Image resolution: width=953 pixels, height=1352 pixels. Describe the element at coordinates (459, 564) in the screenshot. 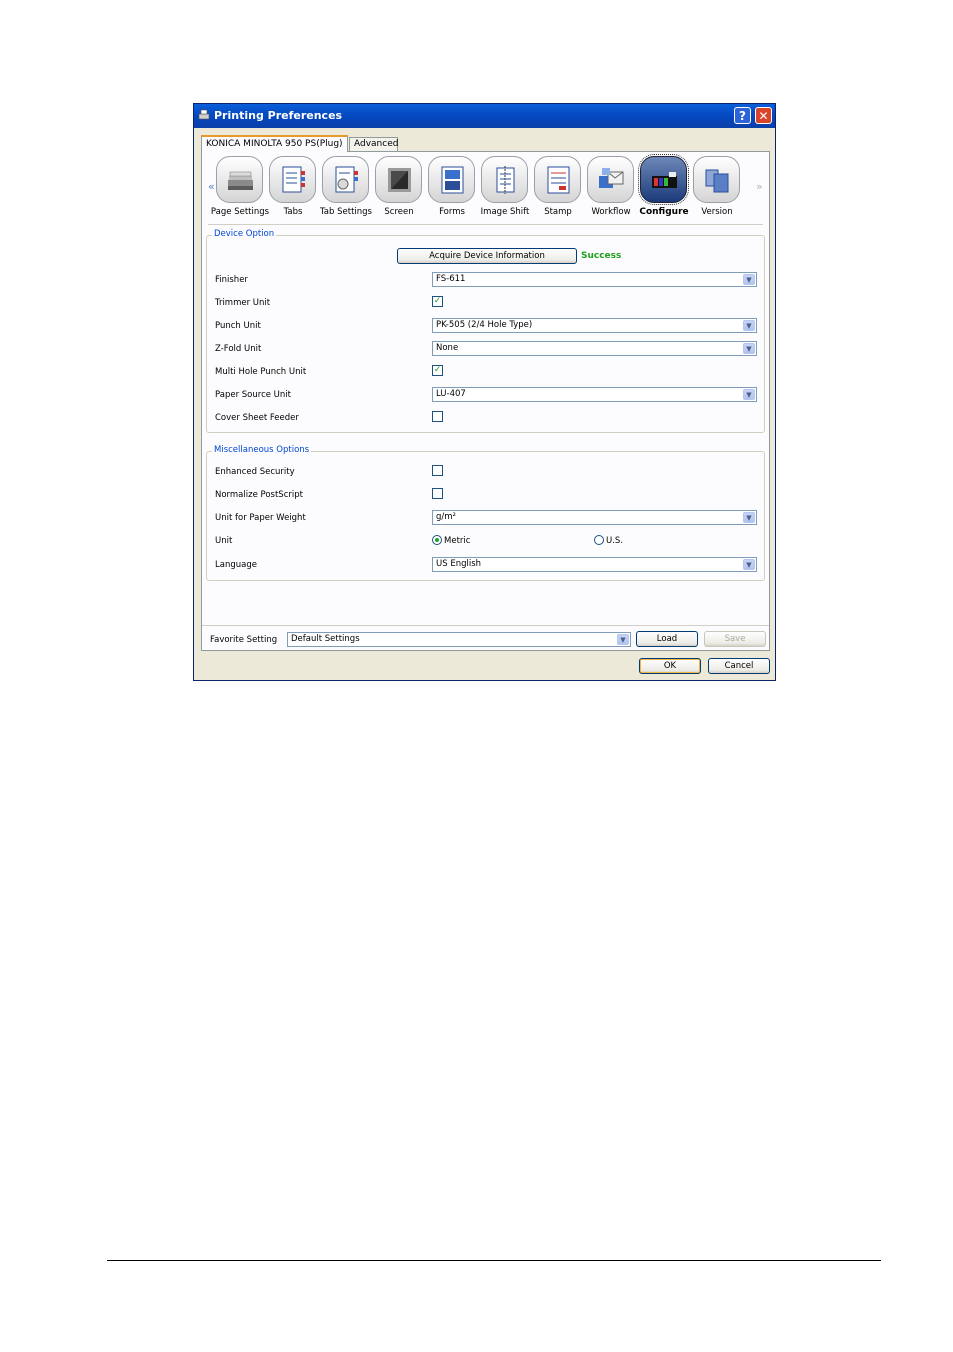

I see `language-value: US English` at that location.